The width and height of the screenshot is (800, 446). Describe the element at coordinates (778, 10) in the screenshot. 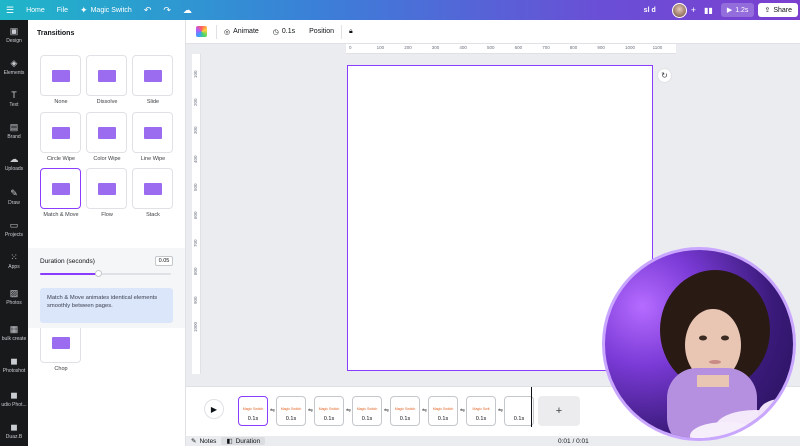

I see `share-button: ⇪ Share` at that location.